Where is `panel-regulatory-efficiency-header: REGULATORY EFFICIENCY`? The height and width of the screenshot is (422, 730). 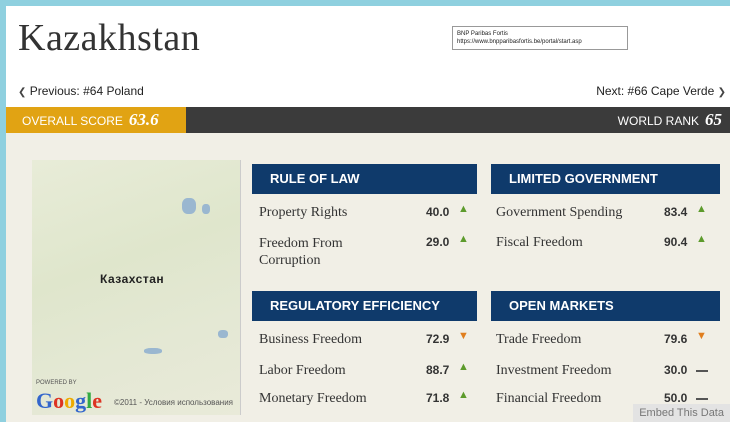
panel-regulatory-efficiency-header: REGULATORY EFFICIENCY is located at coordinates (364, 306).